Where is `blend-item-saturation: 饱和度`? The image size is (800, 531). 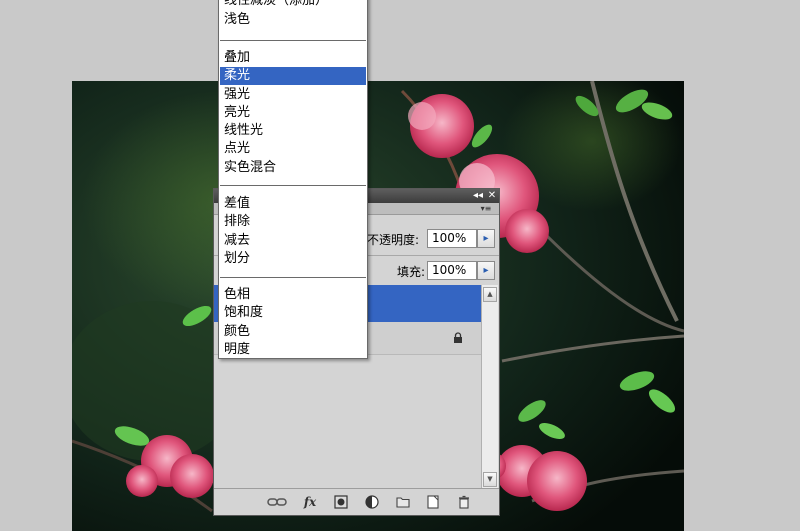 blend-item-saturation: 饱和度 is located at coordinates (293, 313).